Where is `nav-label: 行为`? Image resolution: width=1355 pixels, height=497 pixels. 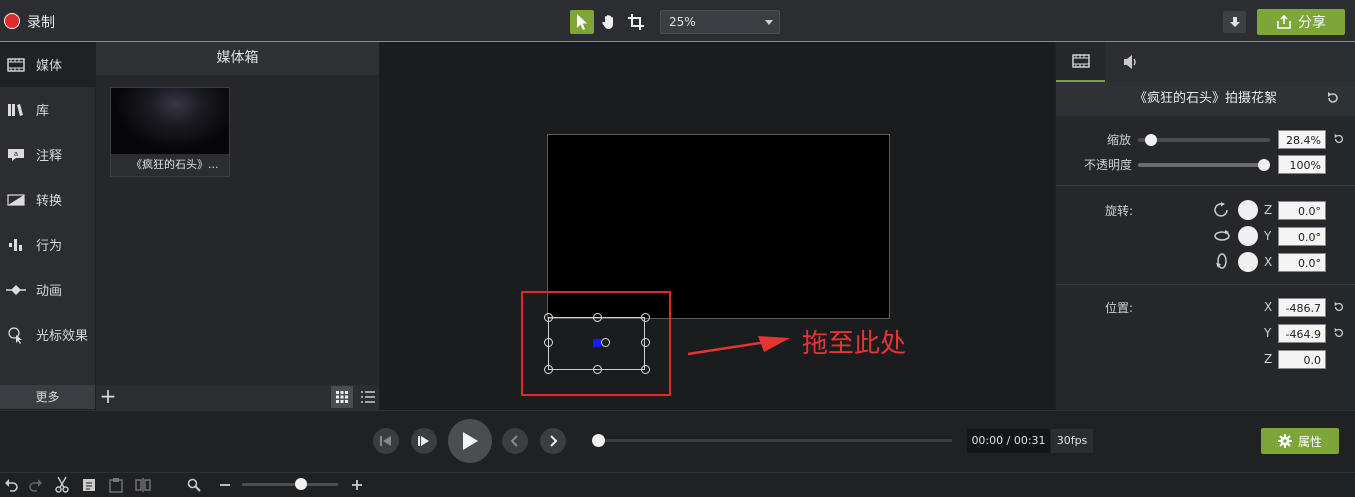 nav-label: 行为 is located at coordinates (49, 246).